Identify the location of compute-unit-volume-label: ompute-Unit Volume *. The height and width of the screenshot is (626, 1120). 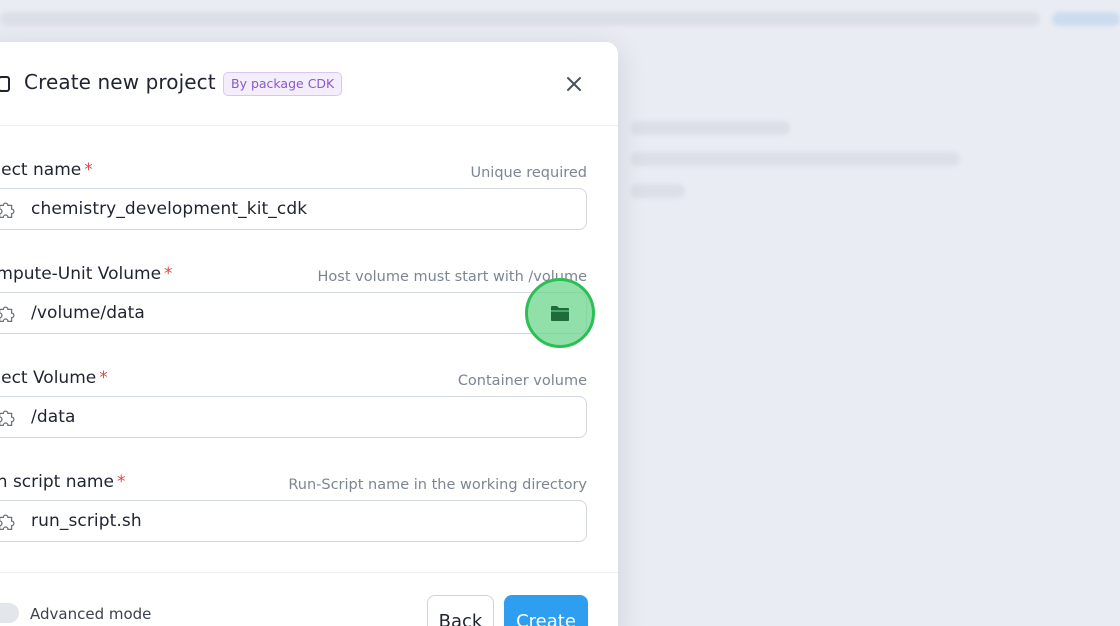
(86, 274).